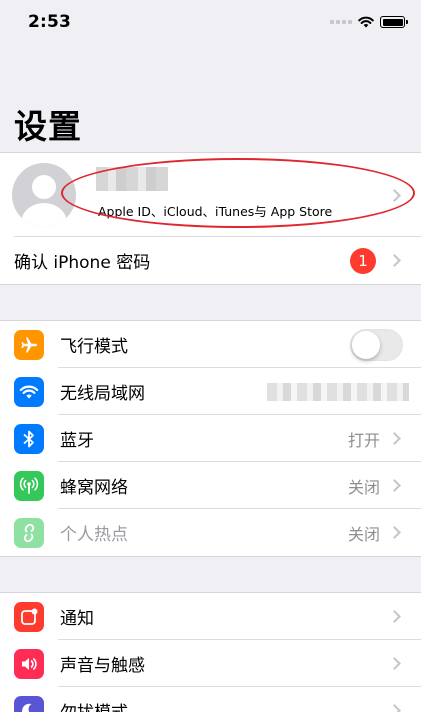 This screenshot has height=712, width=421. What do you see at coordinates (102, 666) in the screenshot?
I see `sounds-haptics-label: 声音与触感` at bounding box center [102, 666].